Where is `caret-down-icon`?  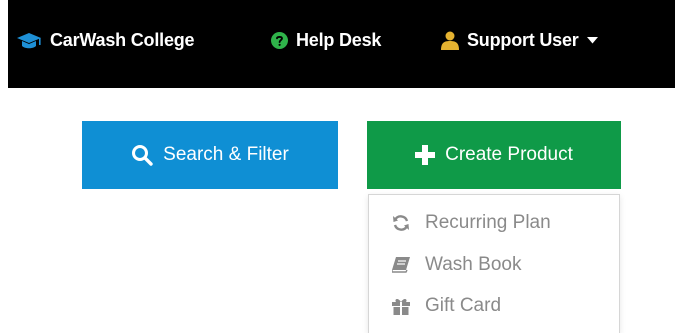
caret-down-icon is located at coordinates (592, 40).